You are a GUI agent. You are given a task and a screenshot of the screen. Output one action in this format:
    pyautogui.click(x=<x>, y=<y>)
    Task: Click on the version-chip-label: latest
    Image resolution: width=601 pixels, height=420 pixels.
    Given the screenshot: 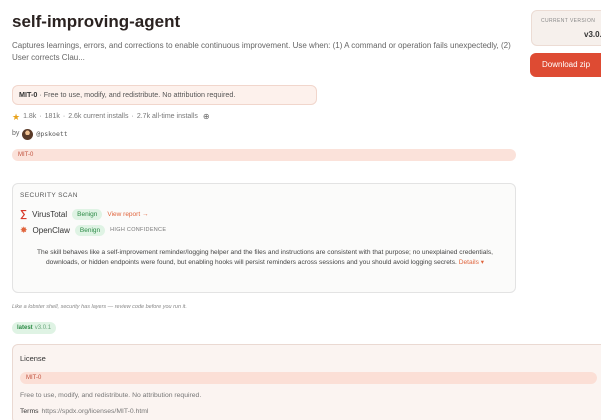 What is the action you would take?
    pyautogui.click(x=25, y=328)
    